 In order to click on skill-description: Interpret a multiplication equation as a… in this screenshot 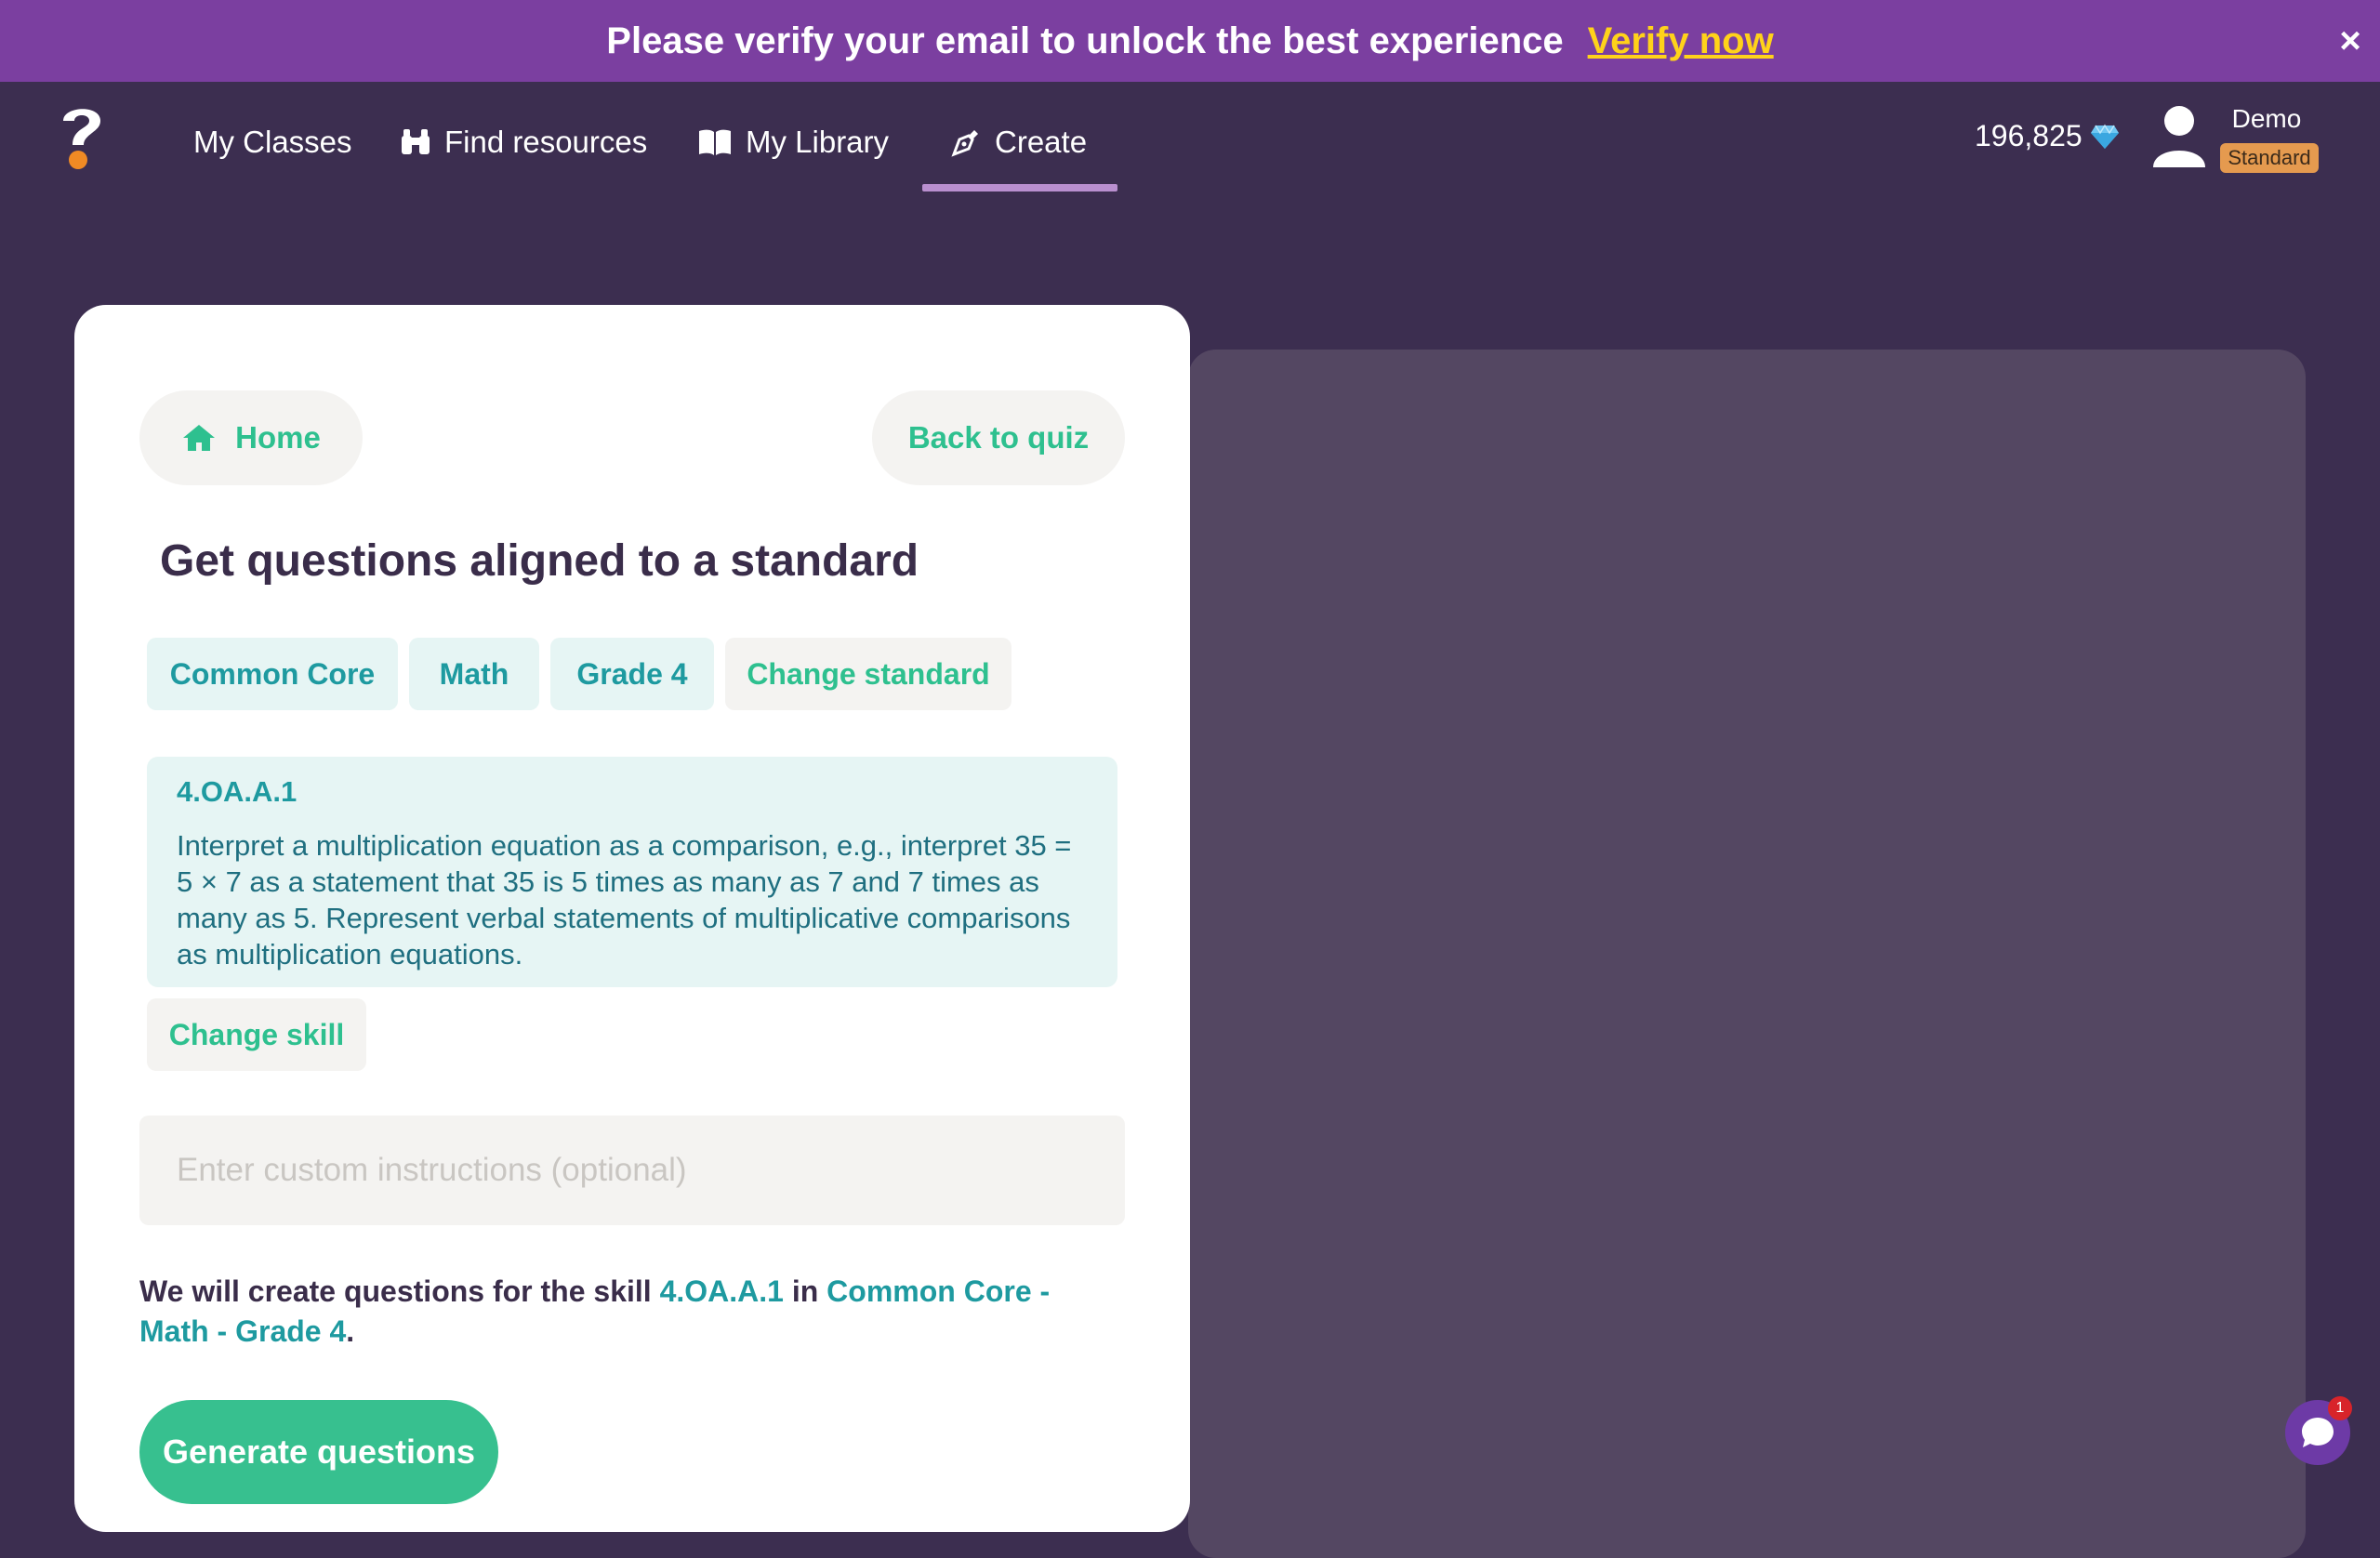, I will do `click(624, 899)`.